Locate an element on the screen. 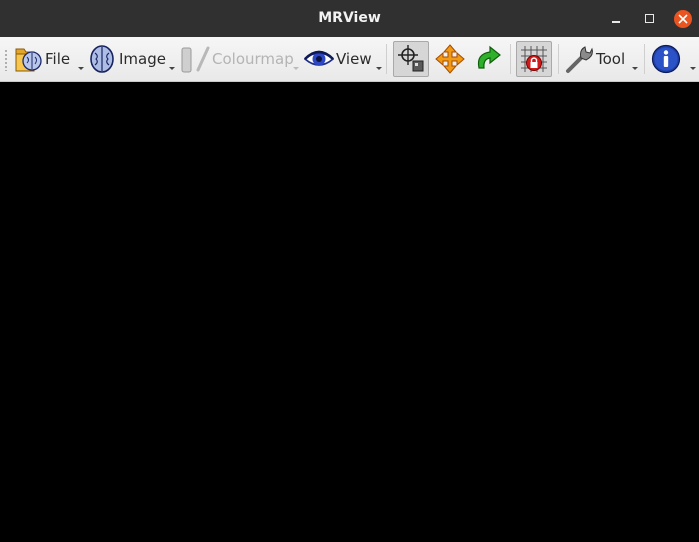 The height and width of the screenshot is (542, 699). rotate-arrow-icon is located at coordinates (489, 57).